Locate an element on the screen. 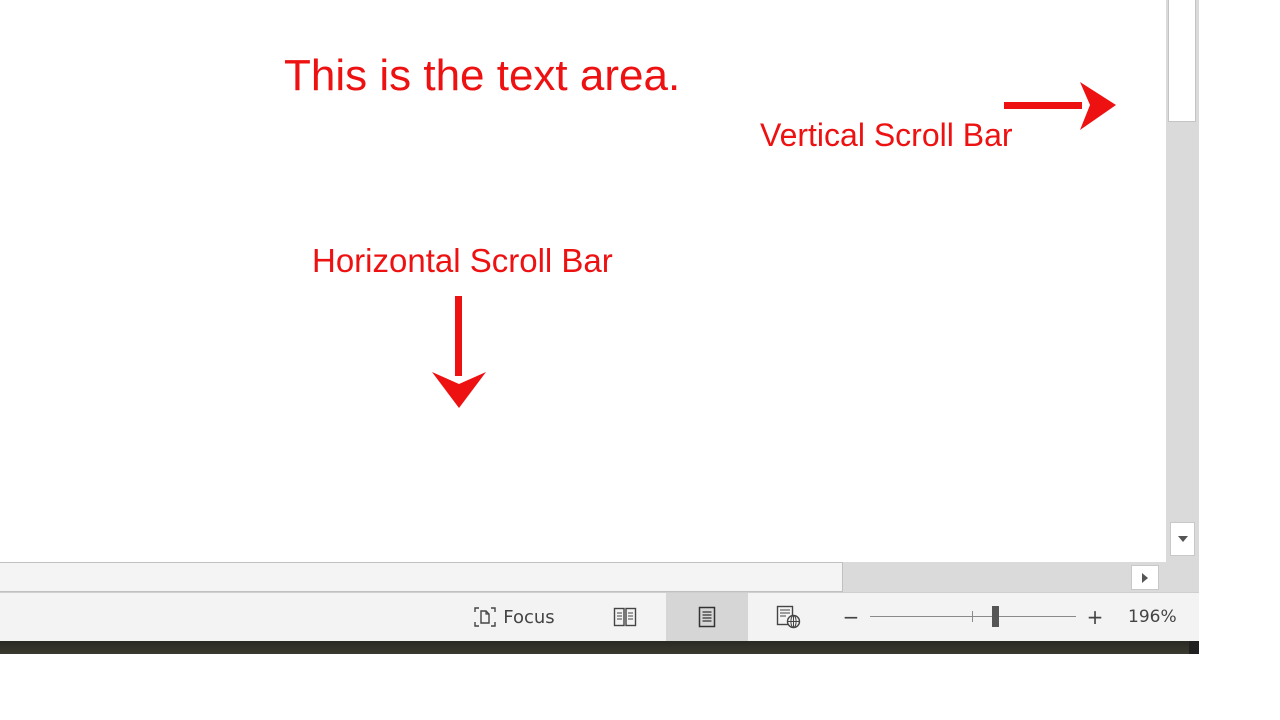 Image resolution: width=1280 pixels, height=720 pixels. arrow-right-icon is located at coordinates (1060, 106).